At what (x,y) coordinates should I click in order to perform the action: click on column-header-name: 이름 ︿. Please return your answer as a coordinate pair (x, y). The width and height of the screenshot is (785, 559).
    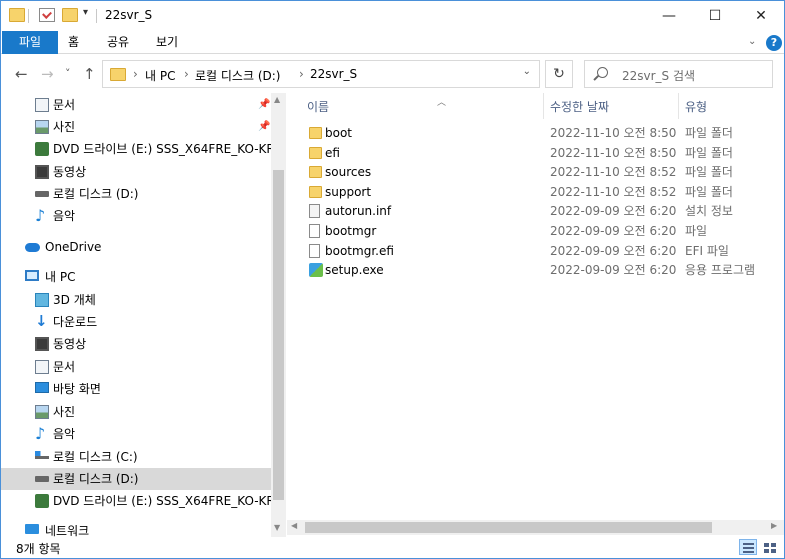
    Looking at the image, I should click on (376, 106).